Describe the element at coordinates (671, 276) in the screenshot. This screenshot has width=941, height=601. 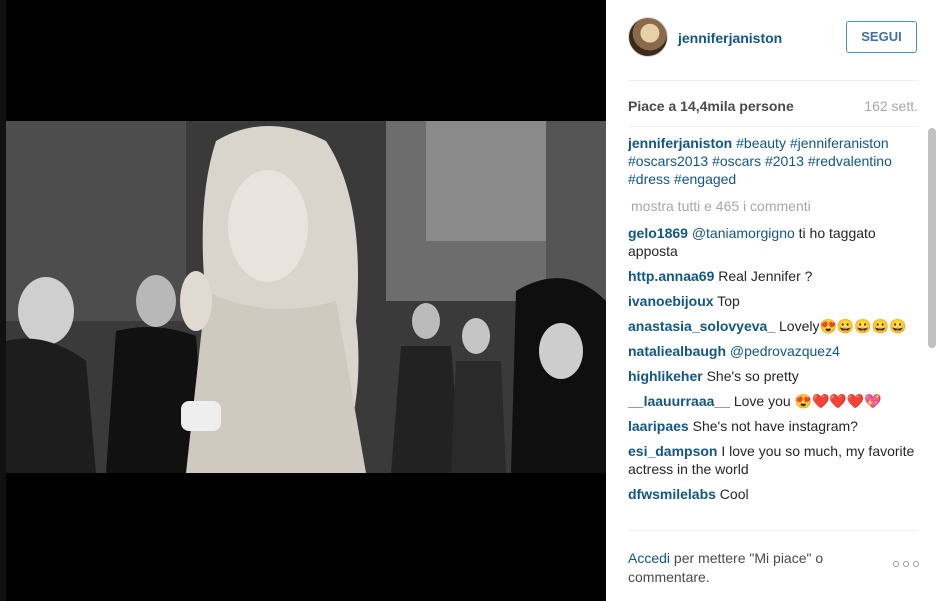
I see `comment-username: http.annaa69` at that location.